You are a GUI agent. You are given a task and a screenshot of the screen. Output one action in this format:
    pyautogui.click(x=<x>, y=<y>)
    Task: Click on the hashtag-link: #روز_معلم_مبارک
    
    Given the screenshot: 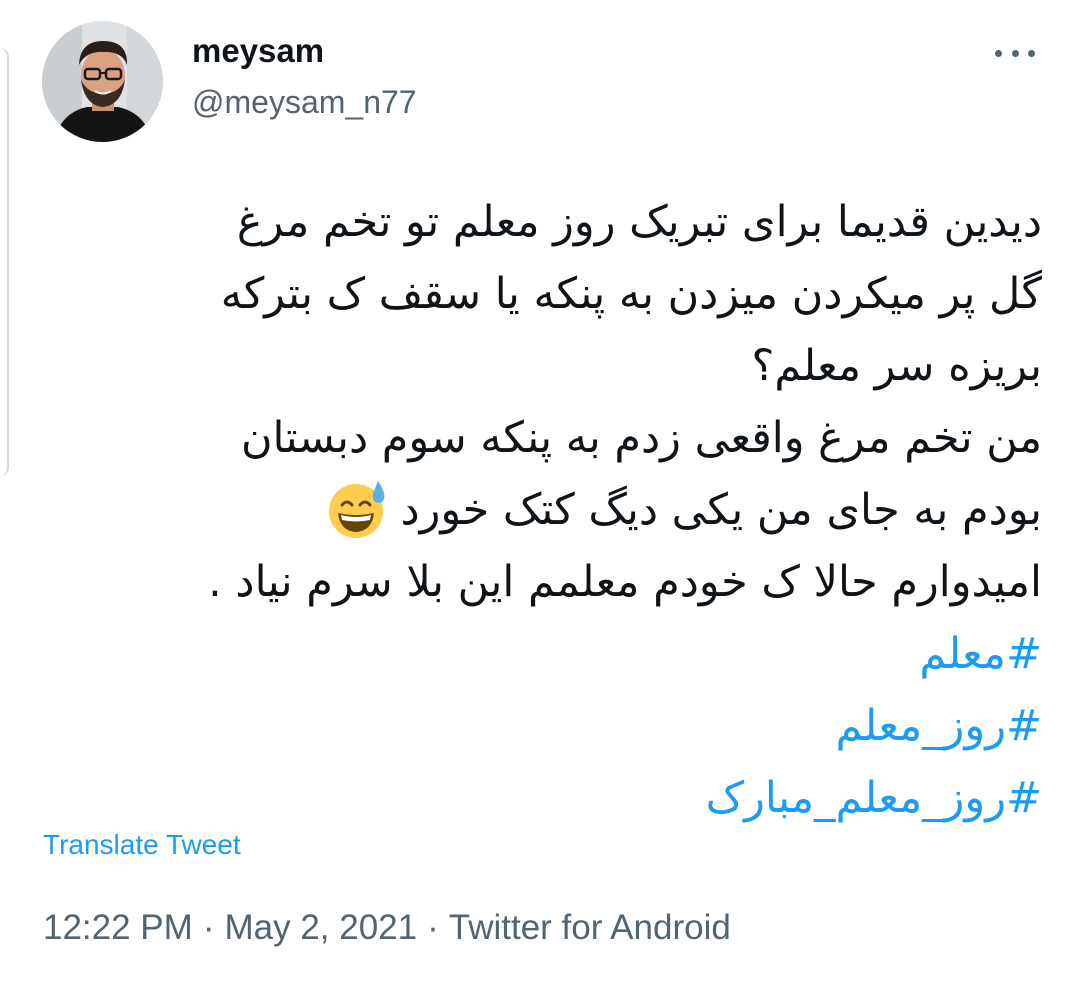 What is the action you would take?
    pyautogui.click(x=541, y=798)
    